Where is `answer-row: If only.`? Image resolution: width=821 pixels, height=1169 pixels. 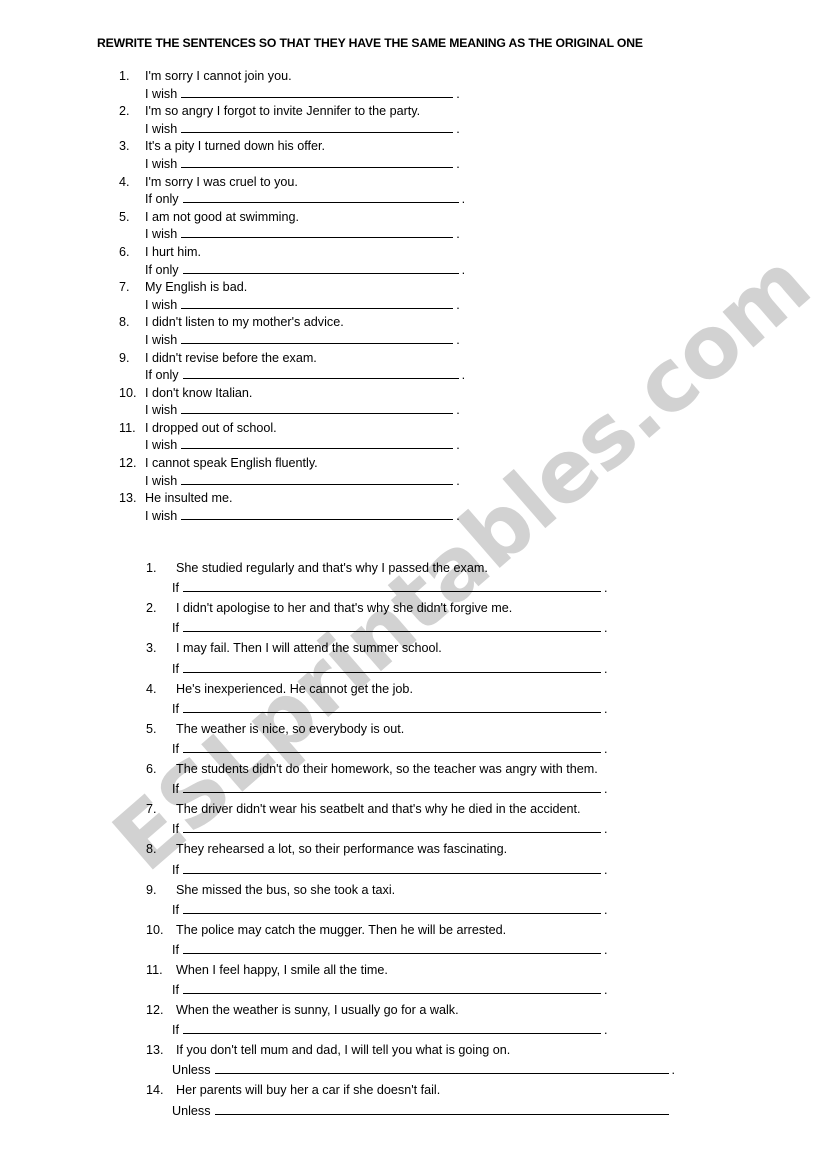 answer-row: If only. is located at coordinates (232, 270).